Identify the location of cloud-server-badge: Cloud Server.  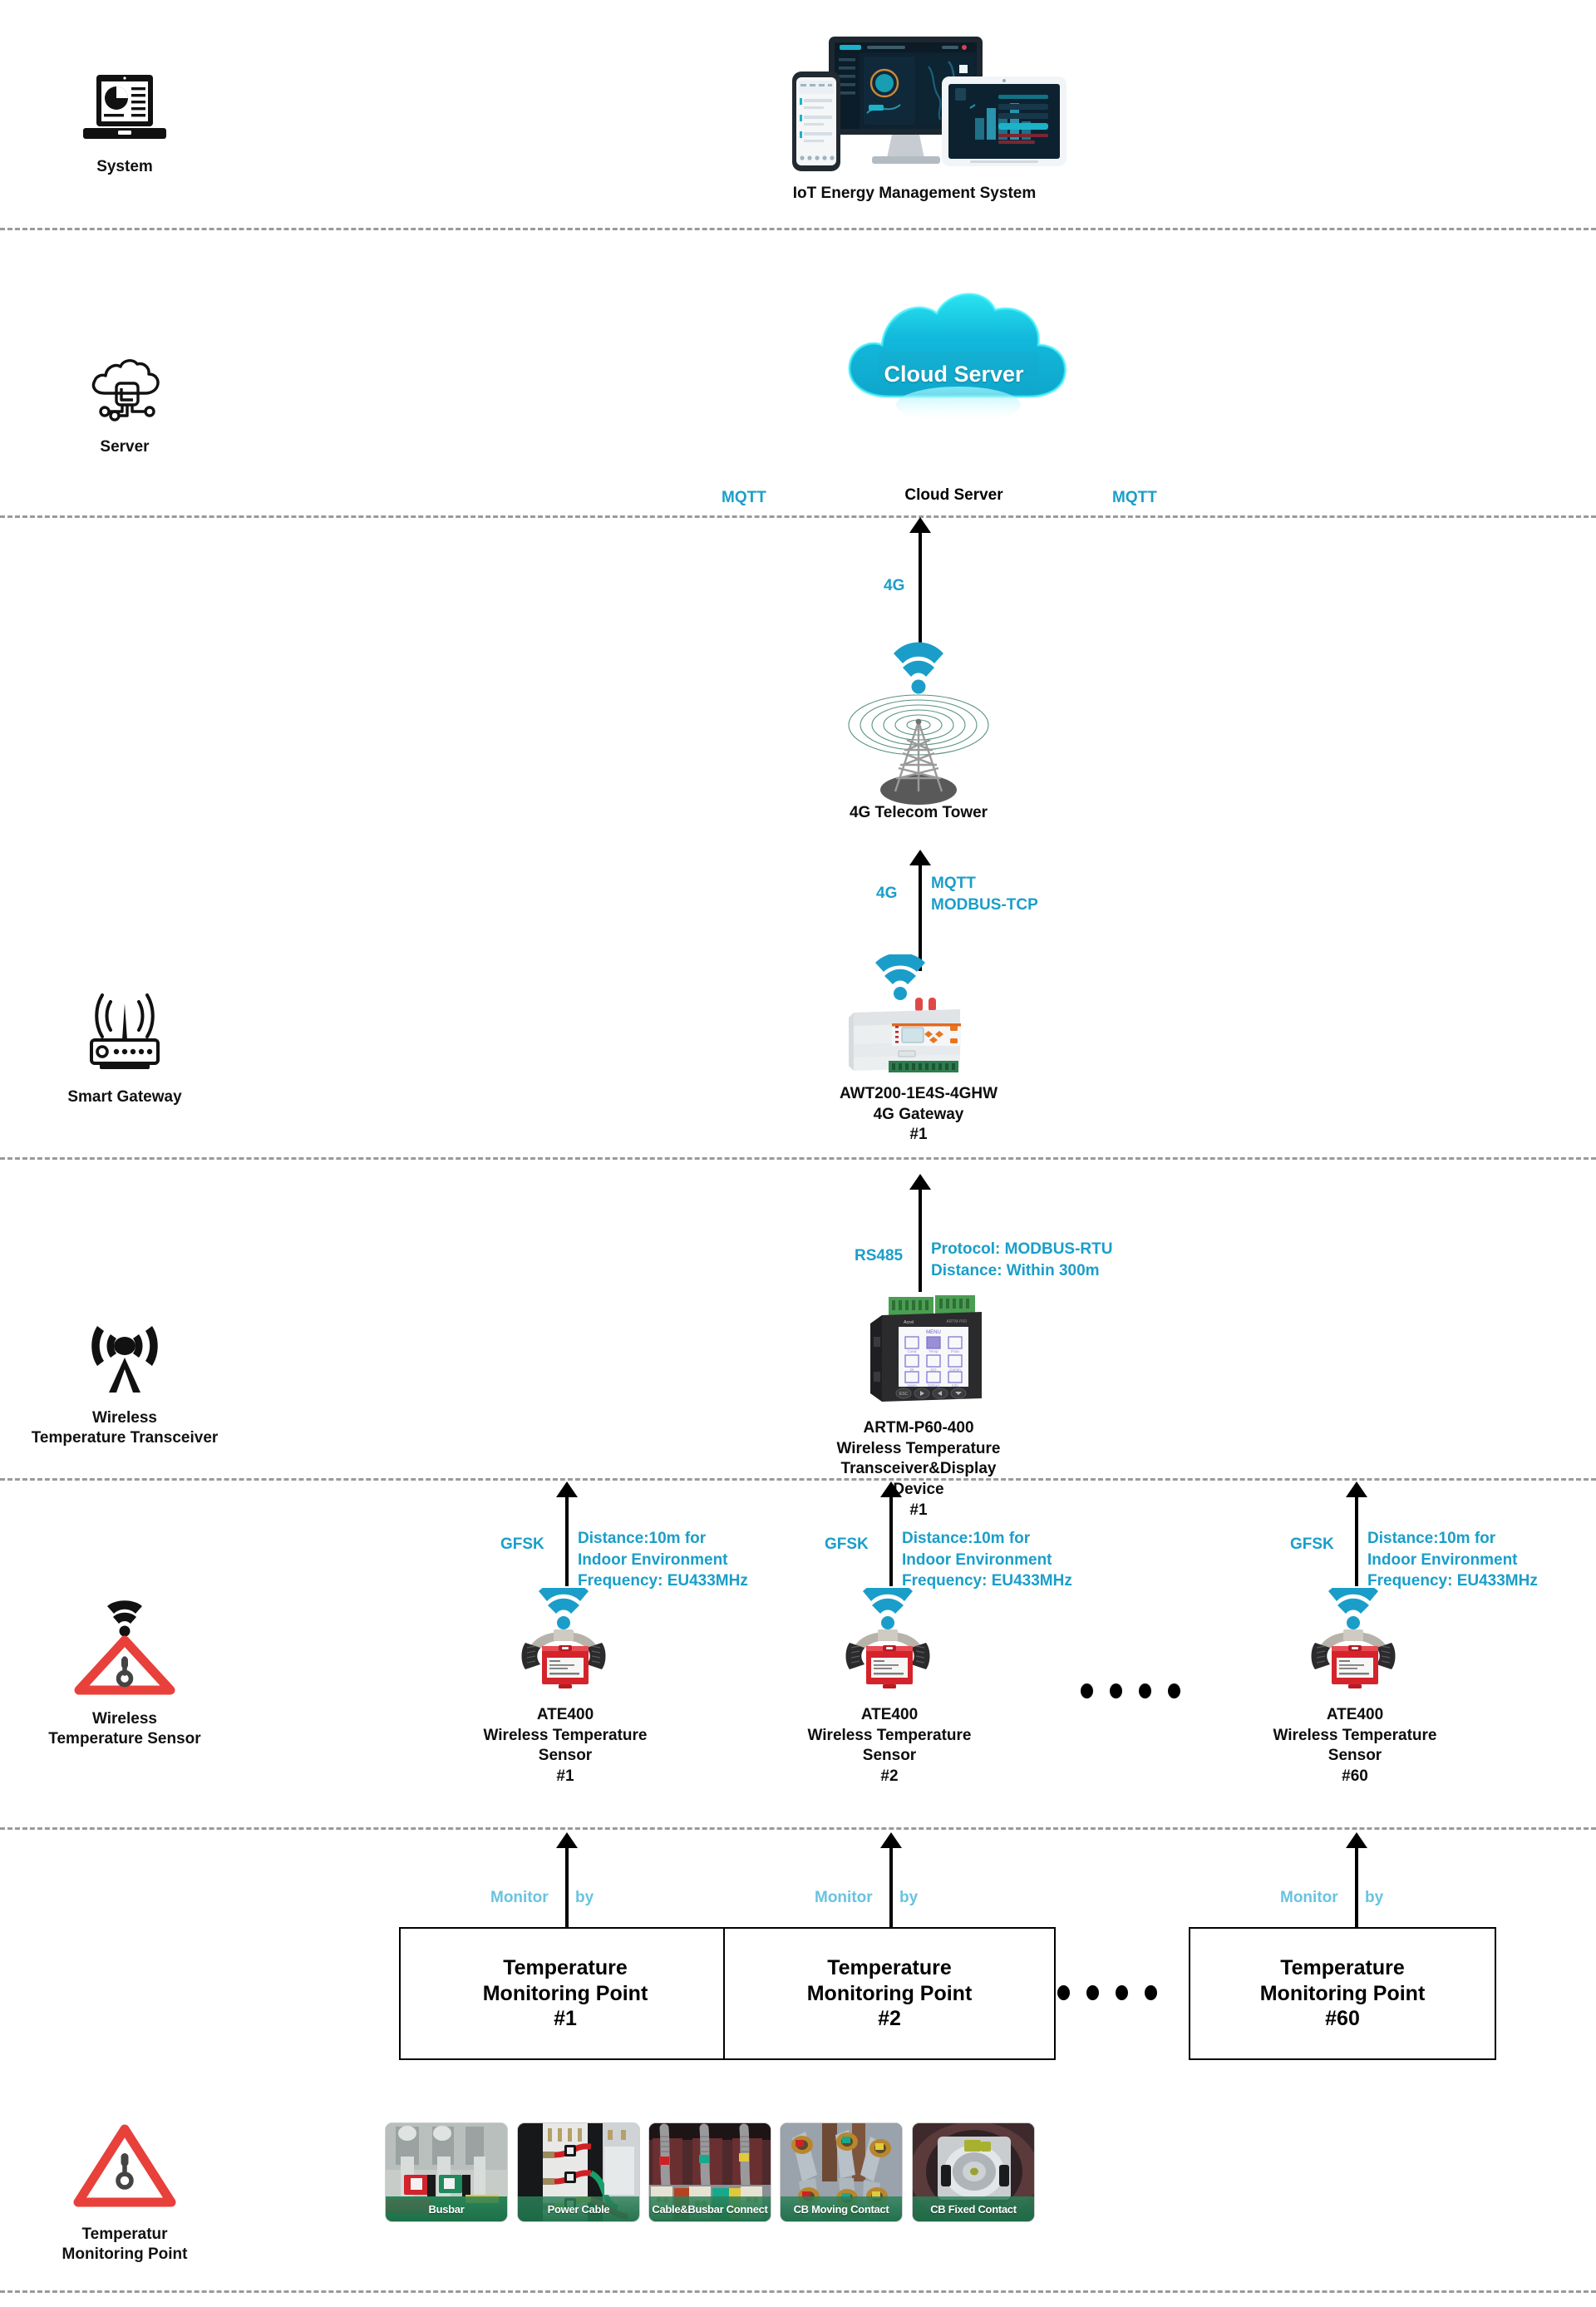
(954, 374).